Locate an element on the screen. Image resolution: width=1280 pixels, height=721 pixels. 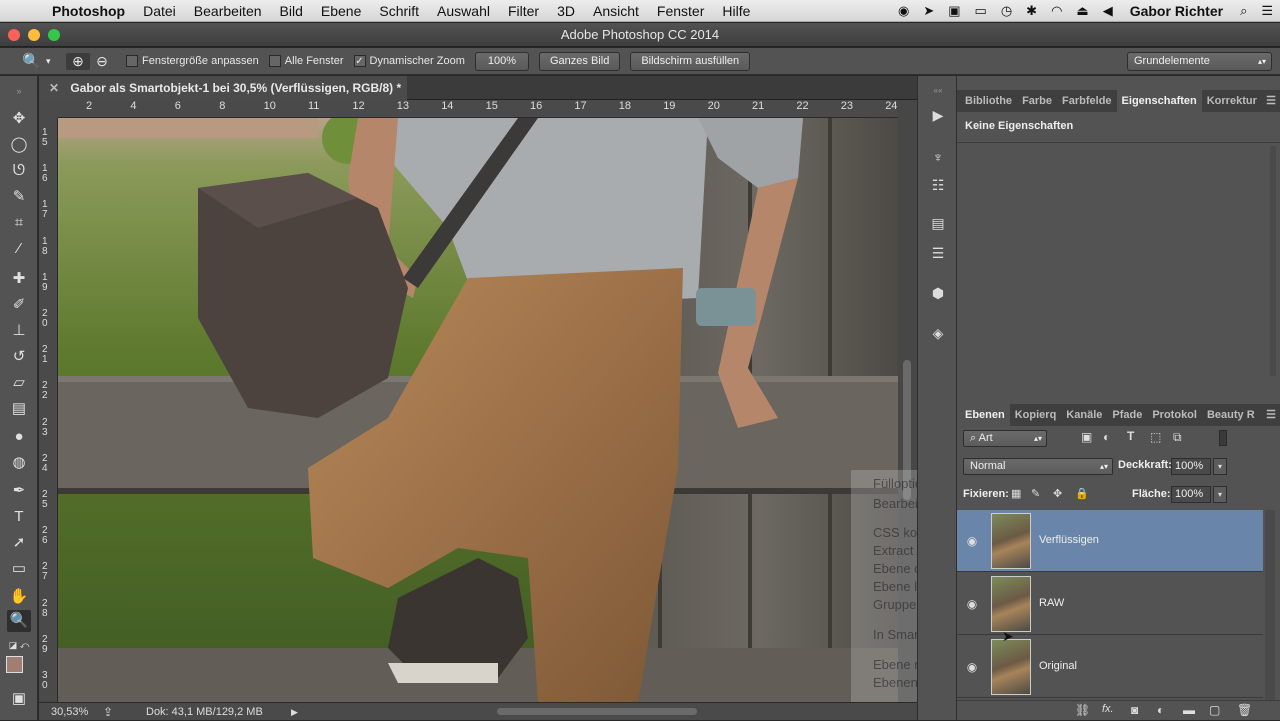
dynamic-zoom-checkbox: ✓ is located at coordinates (359, 61).